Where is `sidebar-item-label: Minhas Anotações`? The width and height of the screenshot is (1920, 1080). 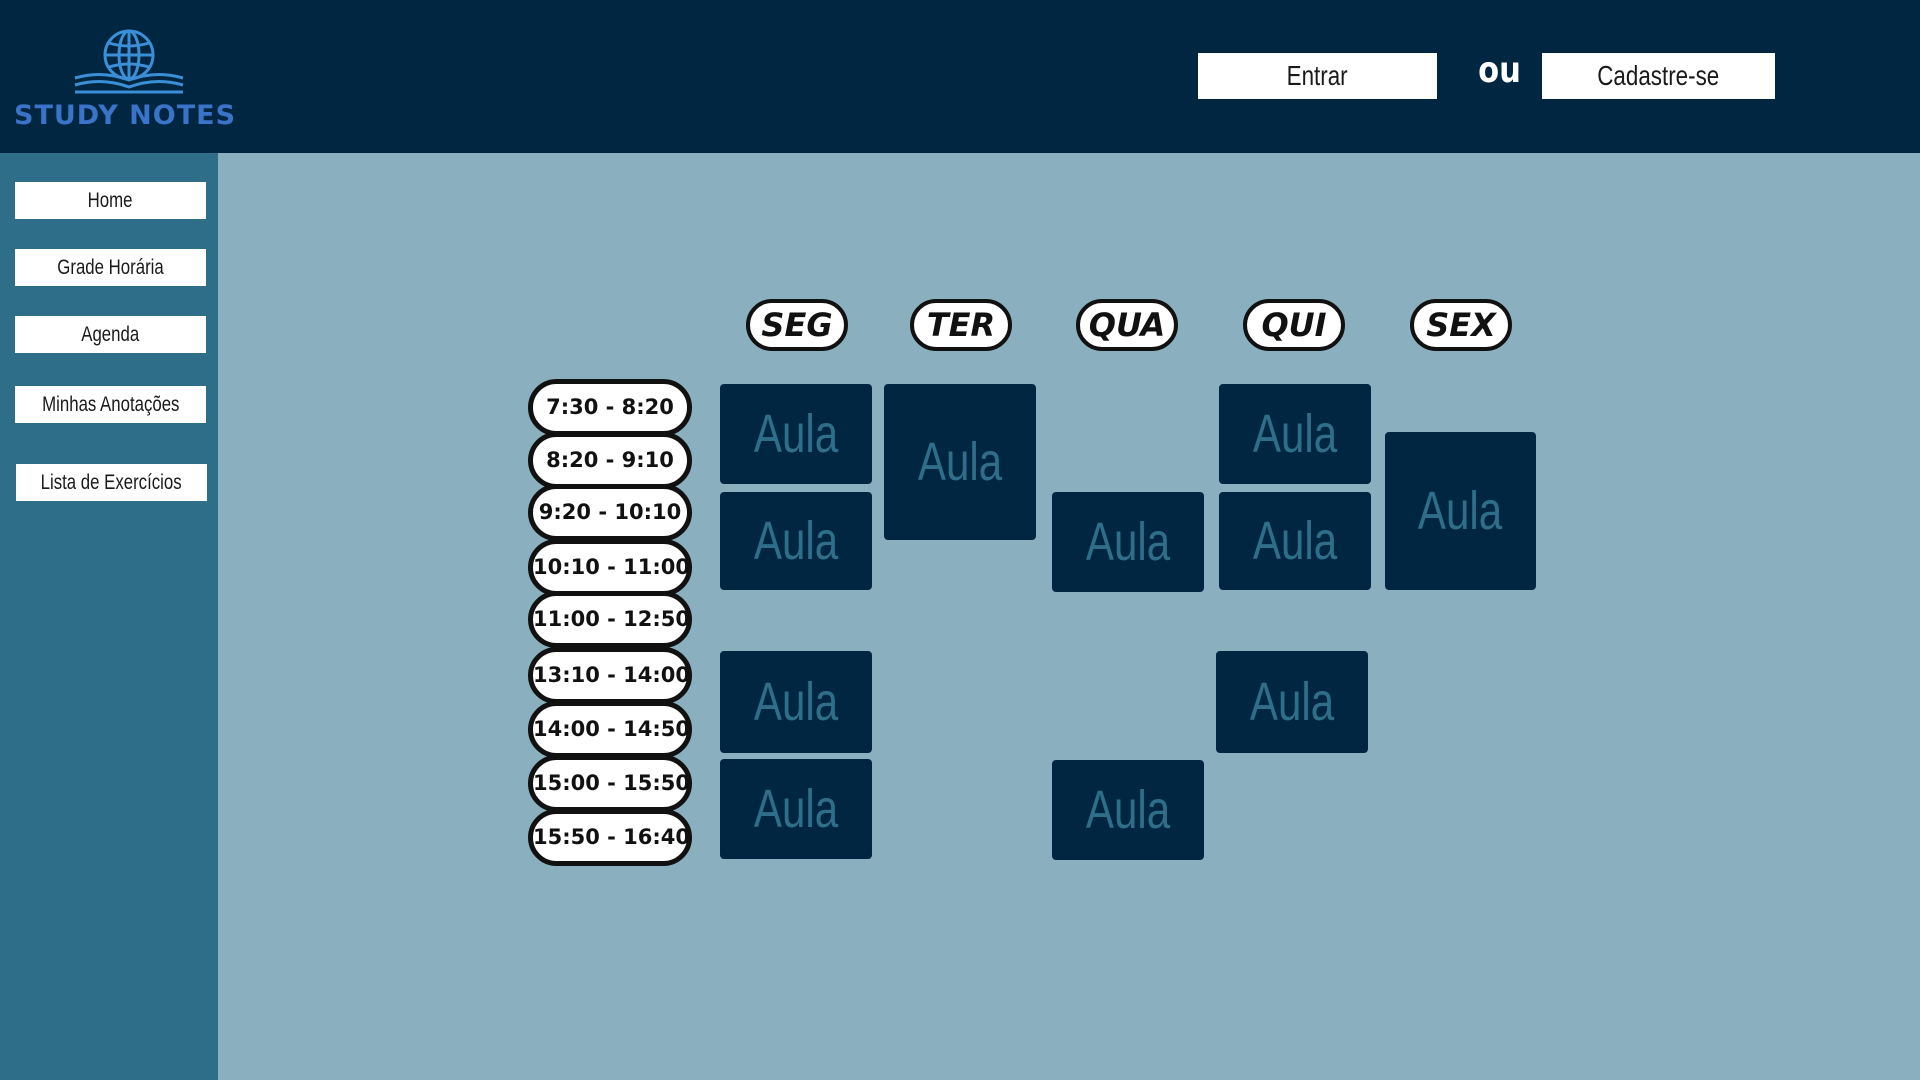 sidebar-item-label: Minhas Anotações is located at coordinates (110, 404).